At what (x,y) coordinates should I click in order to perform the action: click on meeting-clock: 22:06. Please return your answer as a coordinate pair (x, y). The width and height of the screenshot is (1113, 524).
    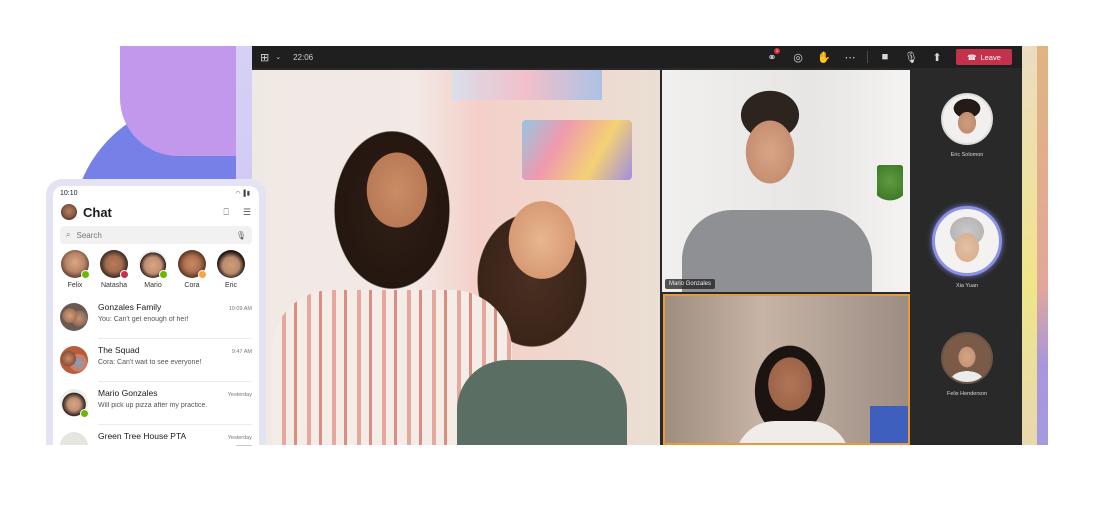
    Looking at the image, I should click on (303, 57).